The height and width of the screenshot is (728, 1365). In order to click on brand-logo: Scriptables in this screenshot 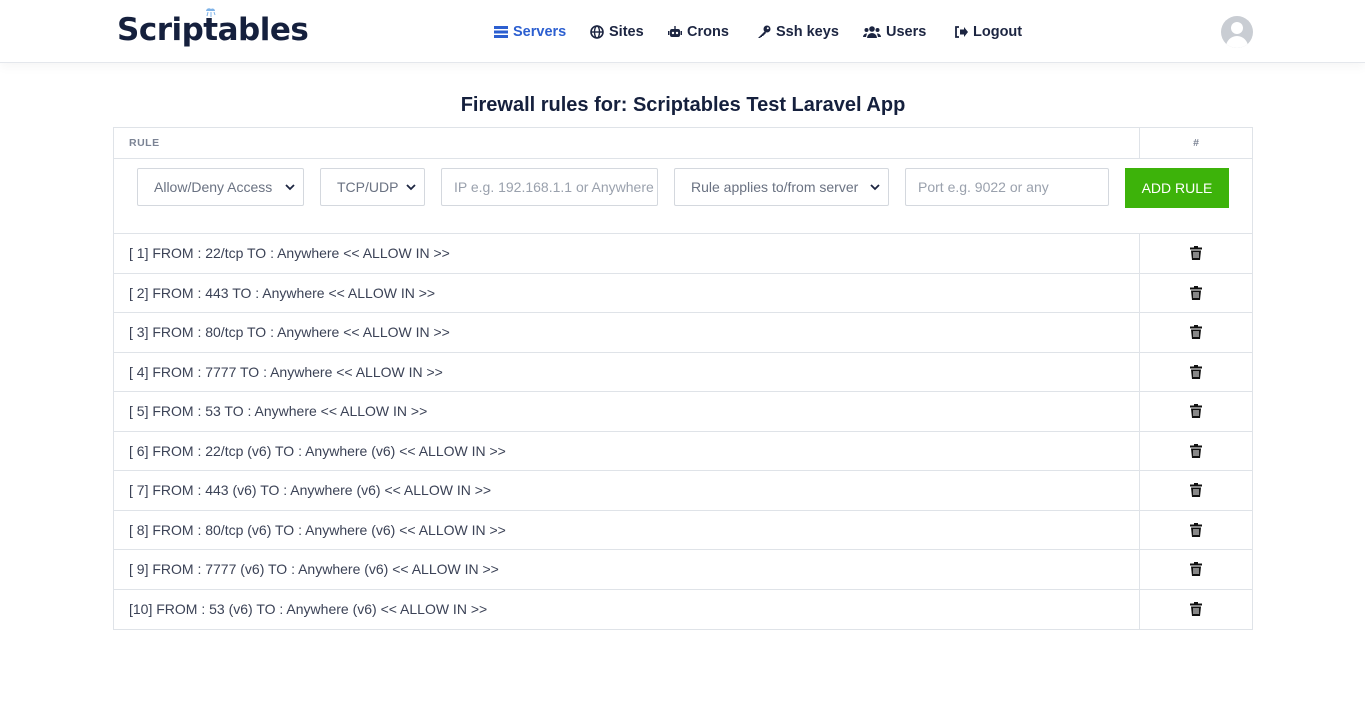, I will do `click(213, 28)`.